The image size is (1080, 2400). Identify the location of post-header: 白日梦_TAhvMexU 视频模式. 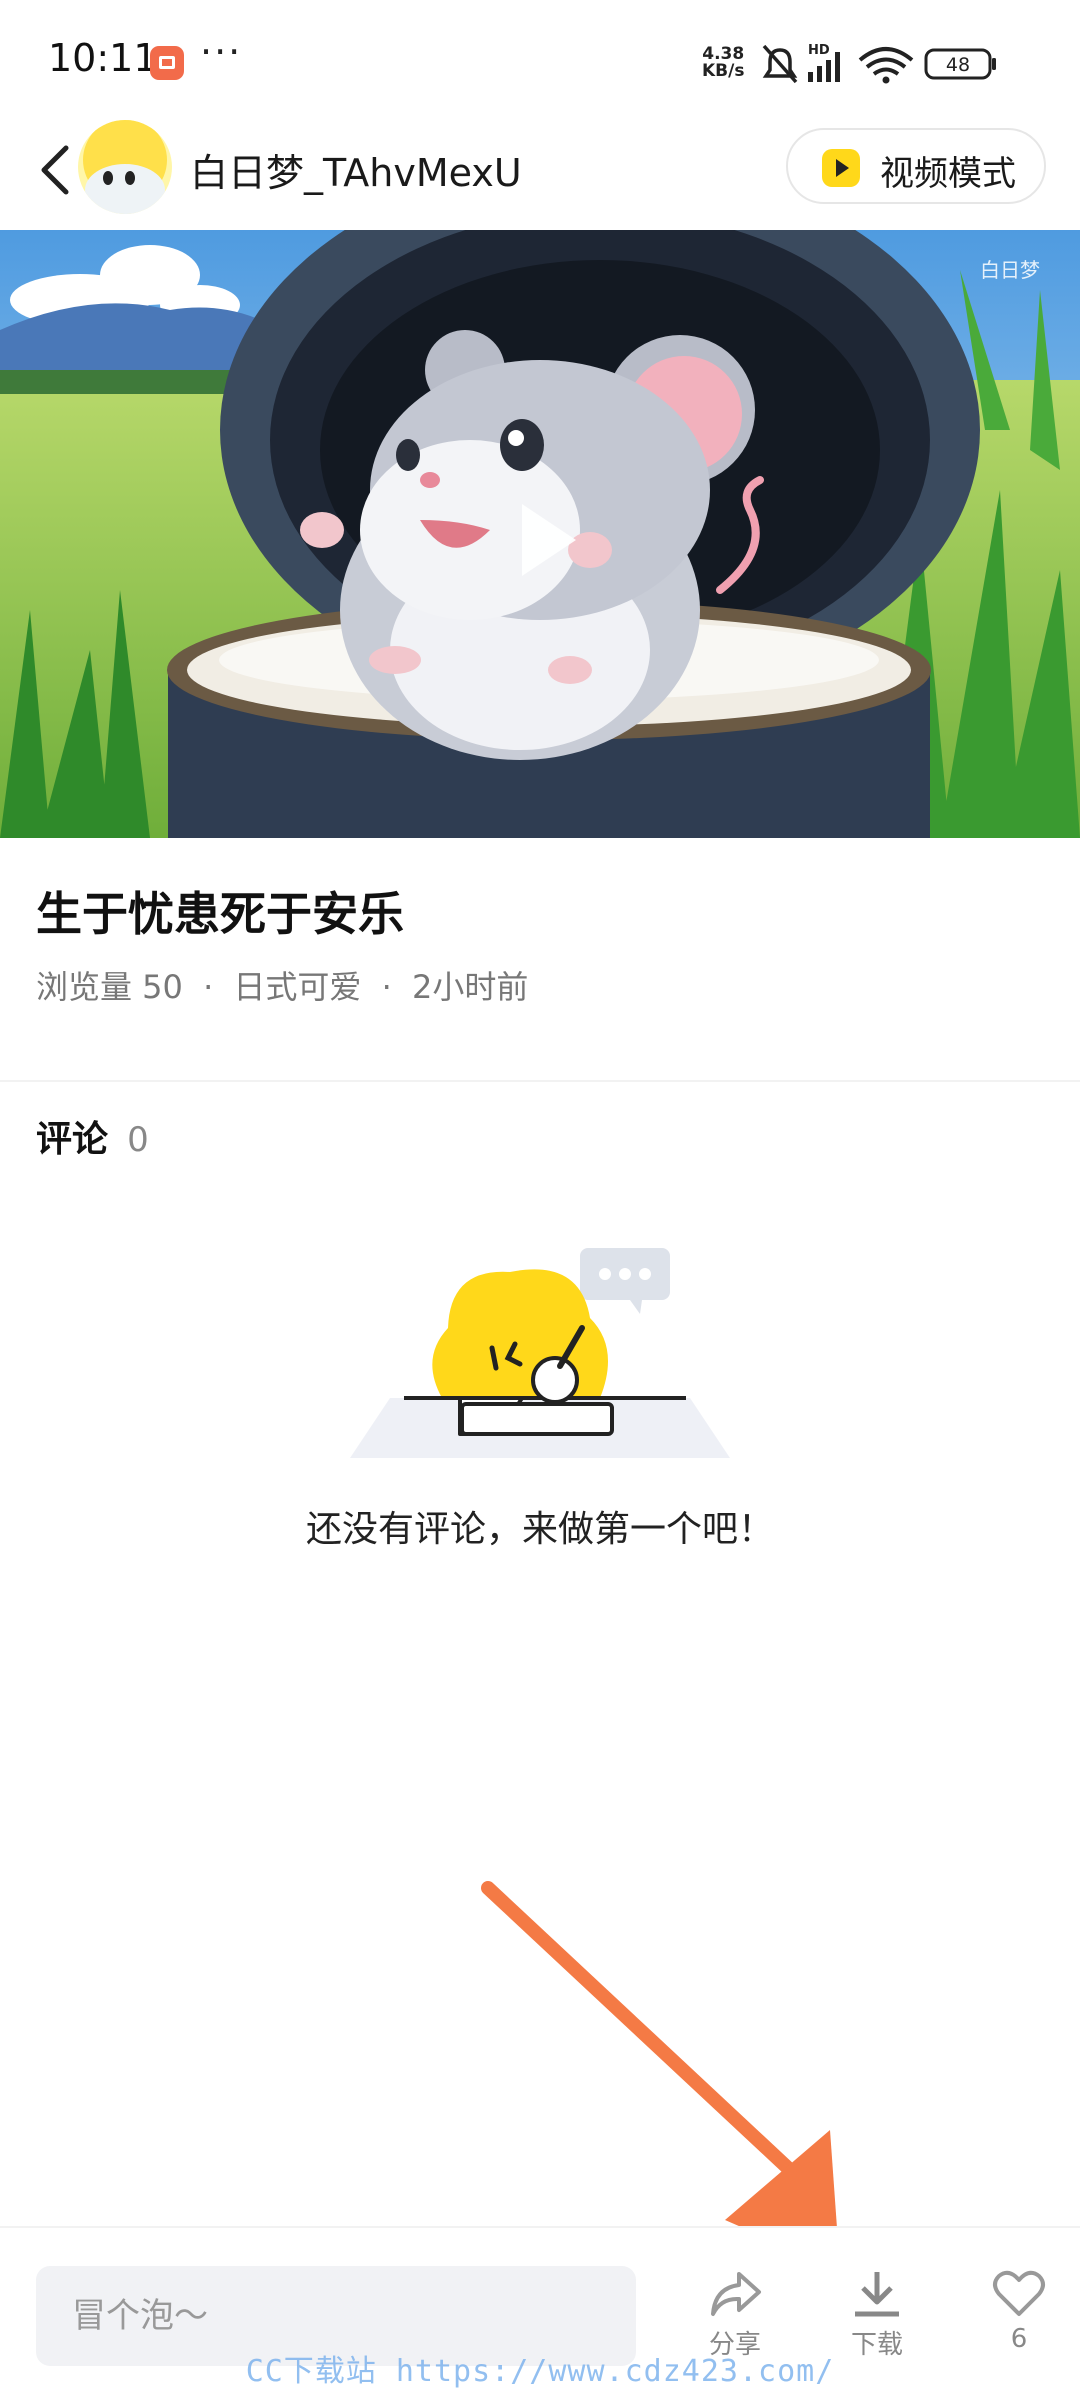
(540, 175).